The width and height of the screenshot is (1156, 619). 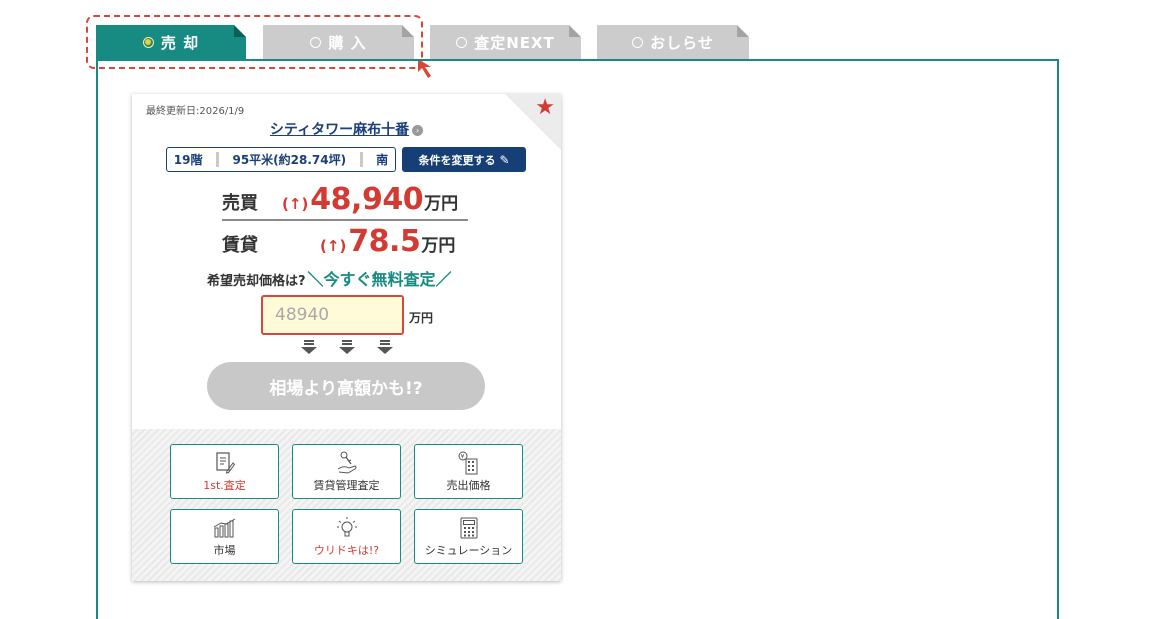 I want to click on building-name-link: シティタワー麻布十番, so click(x=339, y=130).